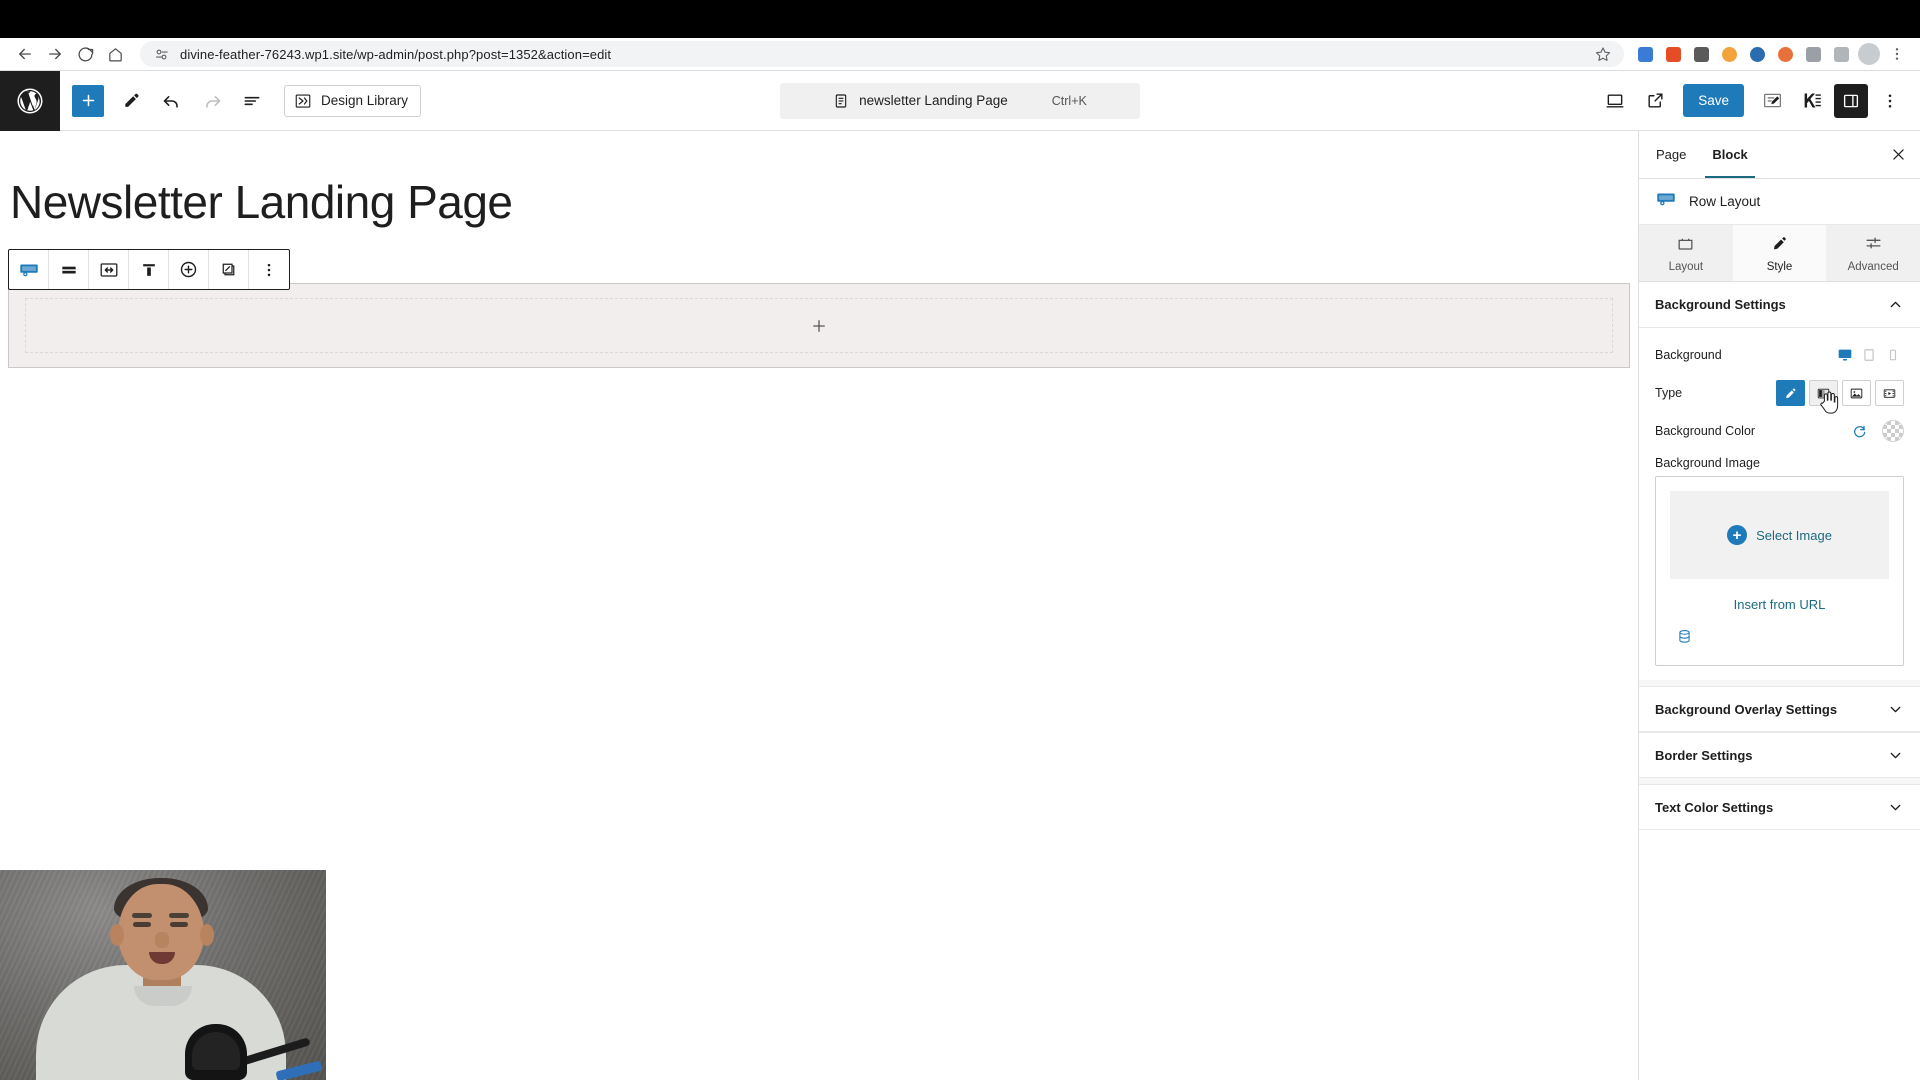 The height and width of the screenshot is (1080, 1920). Describe the element at coordinates (1893, 431) in the screenshot. I see `background-color-swatch` at that location.